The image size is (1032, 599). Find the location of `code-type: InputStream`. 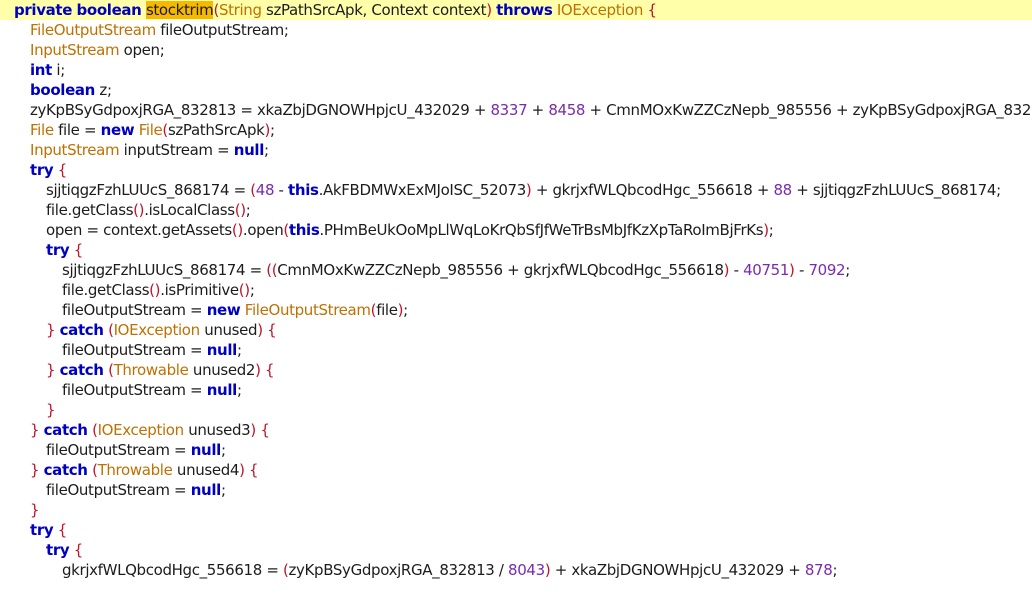

code-type: InputStream is located at coordinates (75, 50).